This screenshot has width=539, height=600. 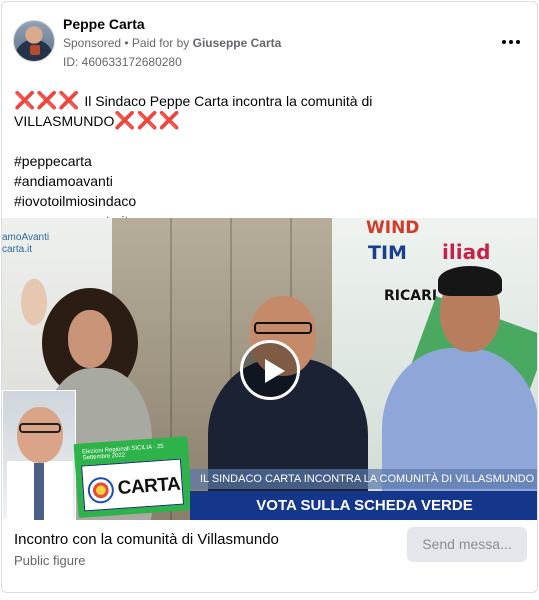 I want to click on ricariche-sign: RICARI, so click(x=411, y=296).